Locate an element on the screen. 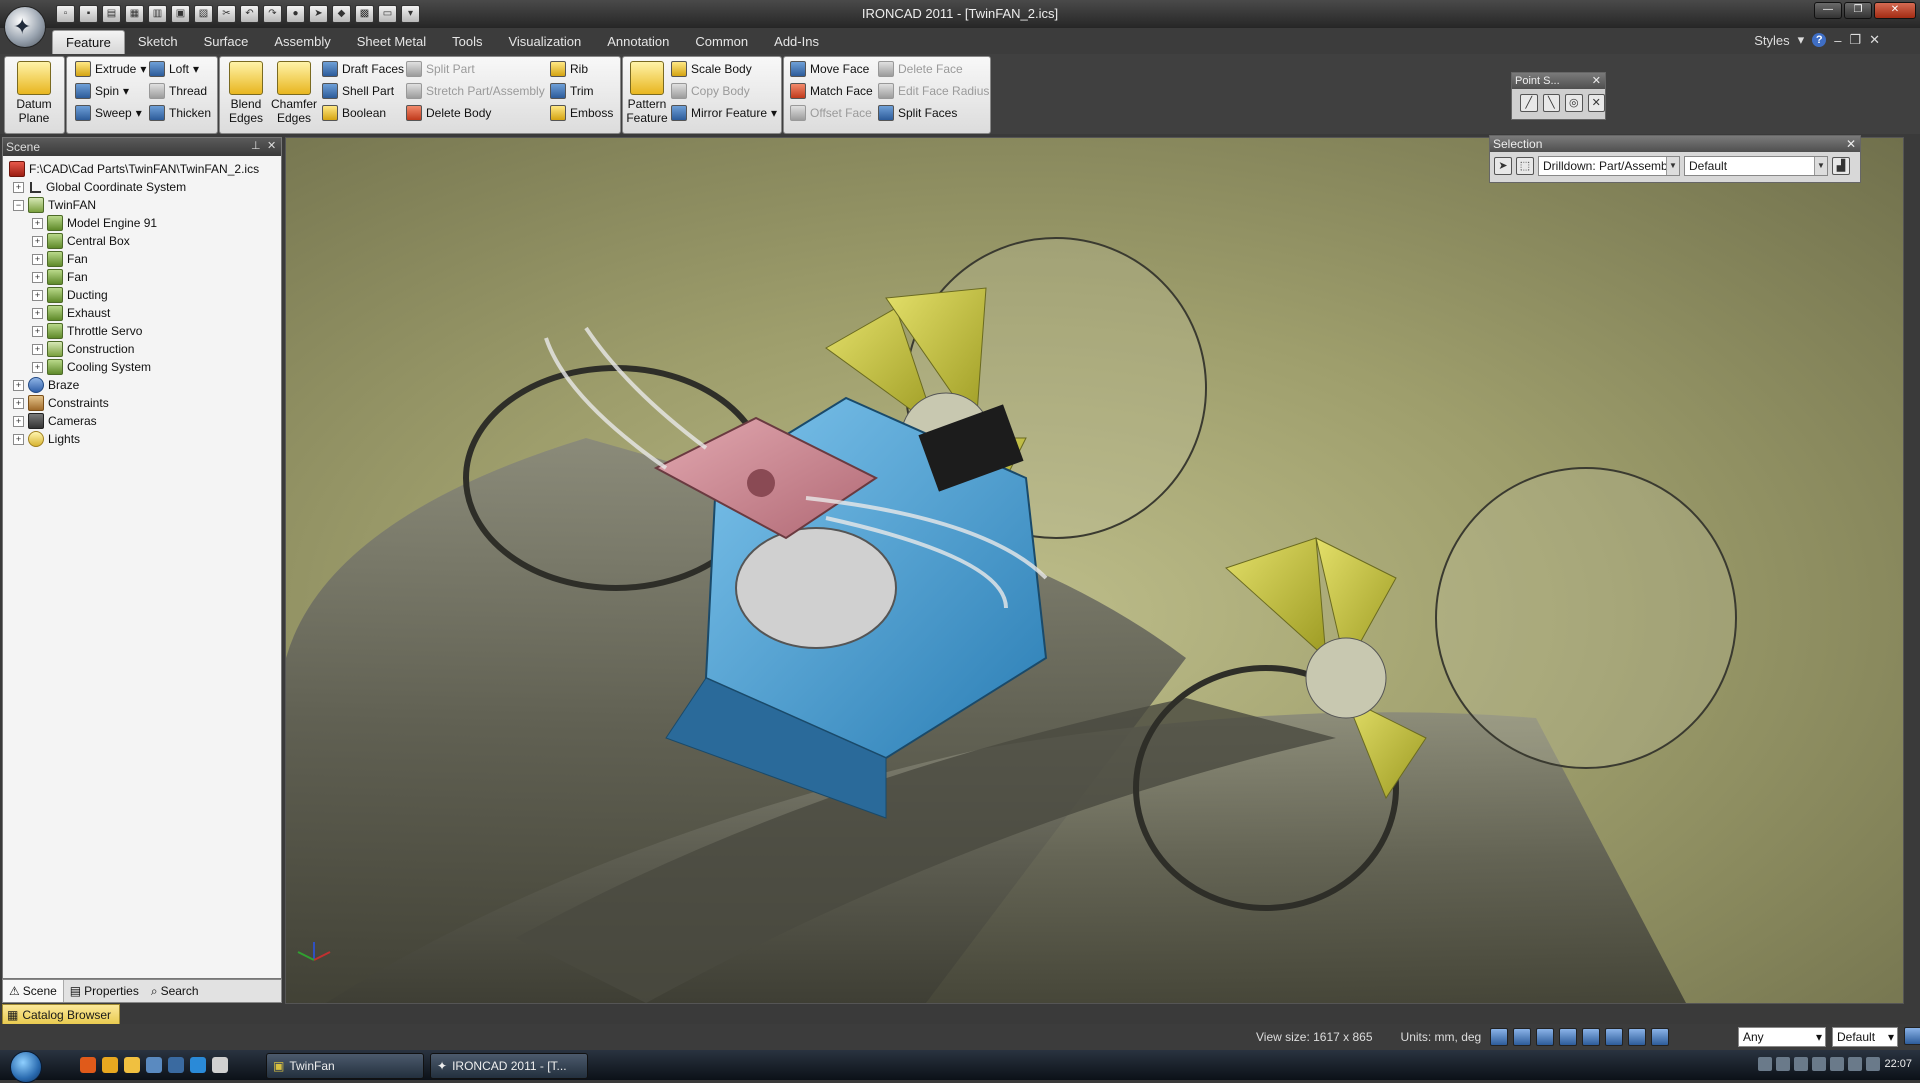  select-arrow-icon: ➤ is located at coordinates (1503, 166).